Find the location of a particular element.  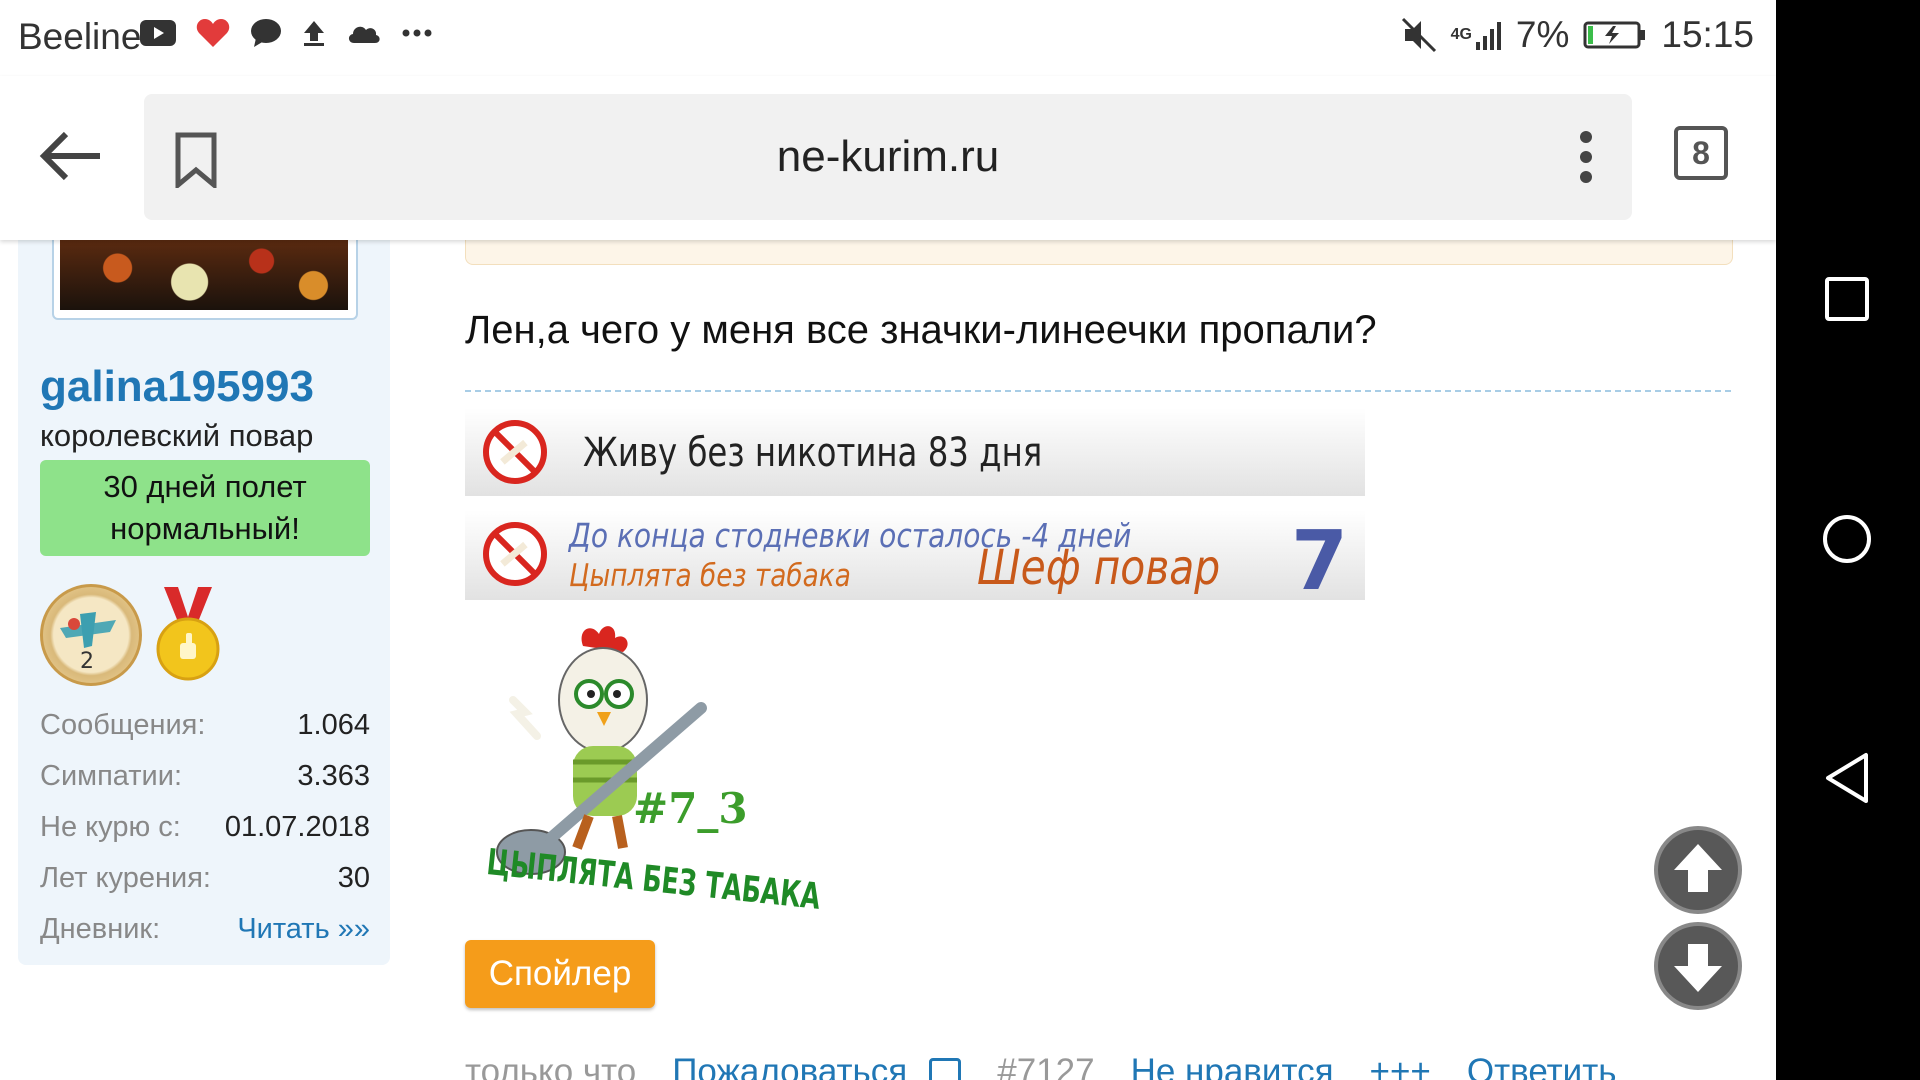

user-status: 30 дней полет нормальный! is located at coordinates (205, 508).